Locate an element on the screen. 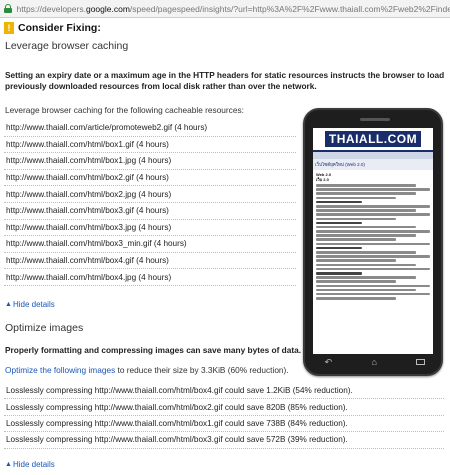  site-content: Web 2.0 เว็บ 2.0 is located at coordinates (373, 236).